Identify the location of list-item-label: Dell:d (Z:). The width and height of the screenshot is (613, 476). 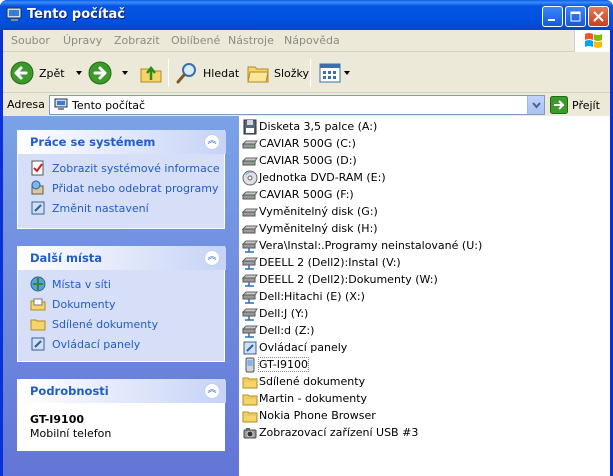
(287, 330).